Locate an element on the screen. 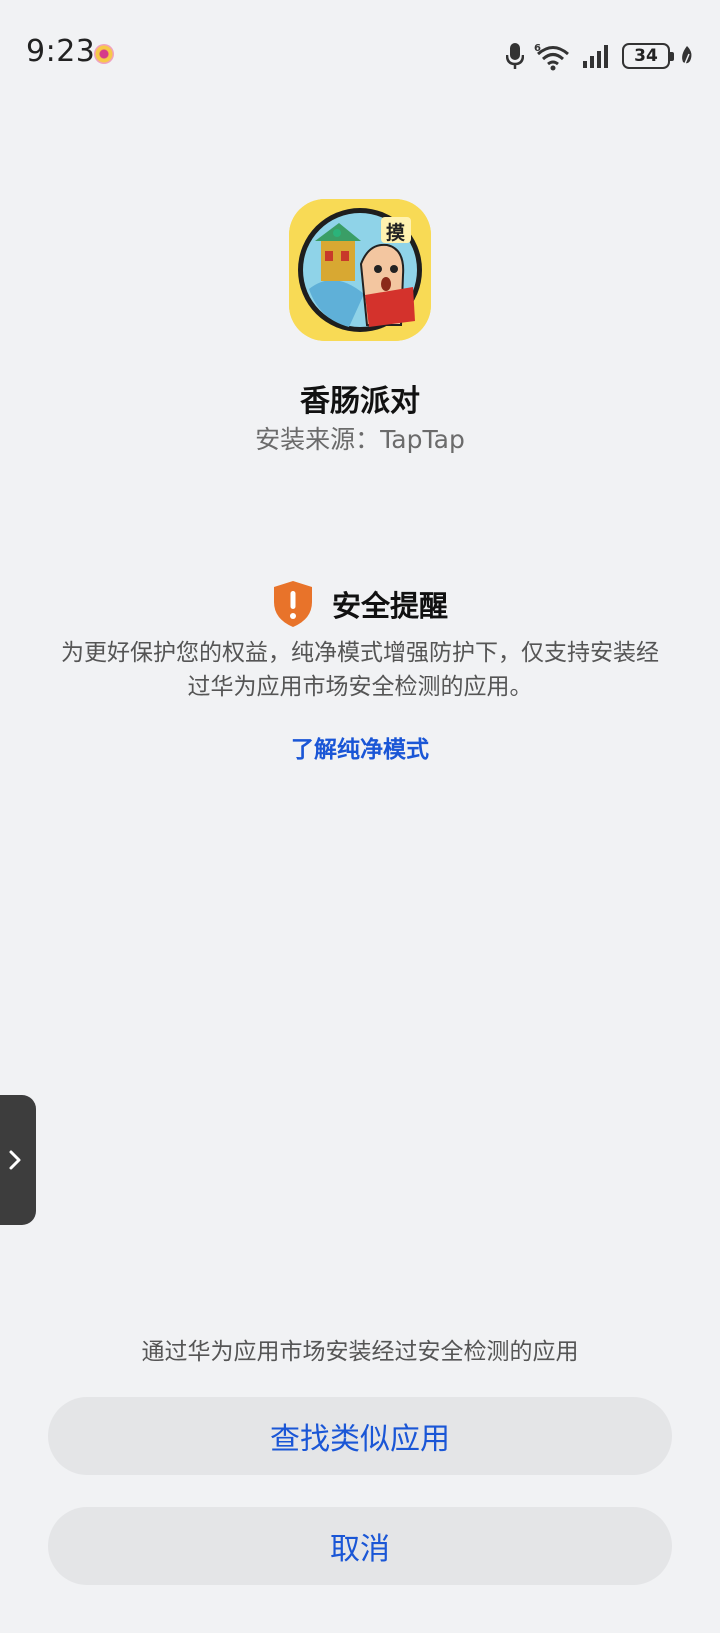 The width and height of the screenshot is (720, 1633). microphone-icon is located at coordinates (515, 56).